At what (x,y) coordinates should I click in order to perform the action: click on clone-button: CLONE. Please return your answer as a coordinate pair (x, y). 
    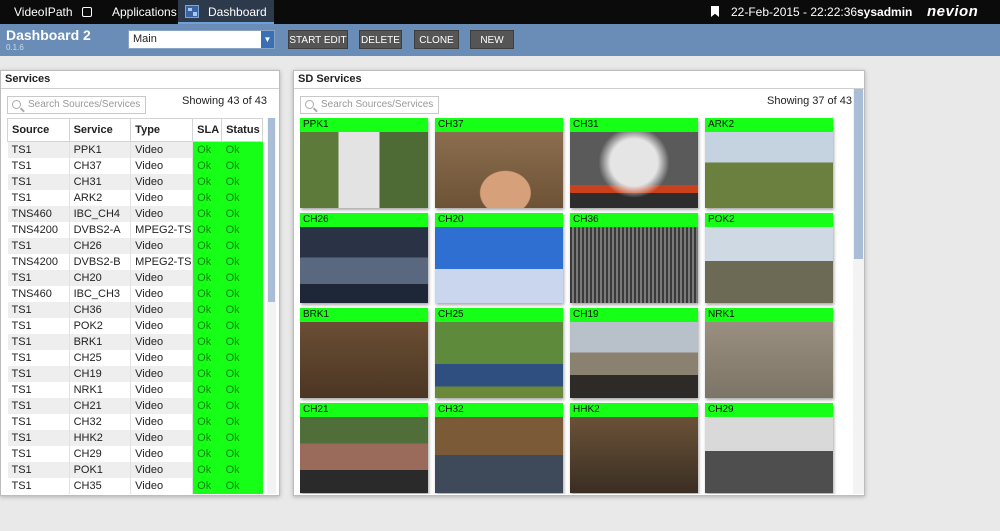
    Looking at the image, I should click on (436, 39).